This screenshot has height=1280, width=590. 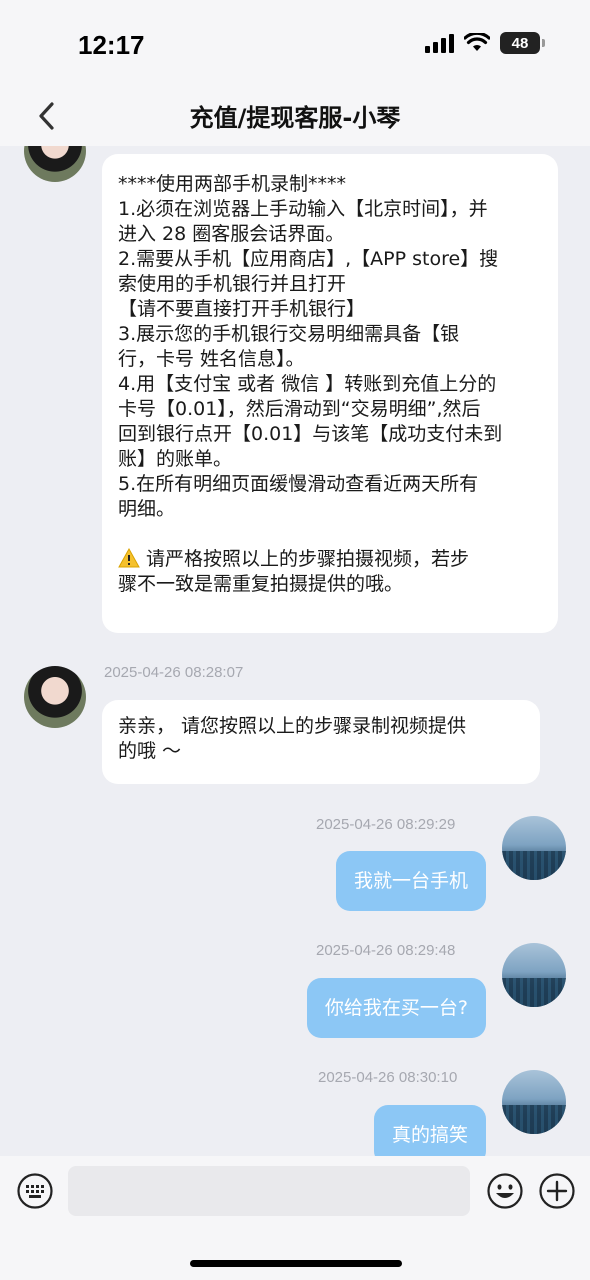 What do you see at coordinates (232, 184) in the screenshot?
I see `message-line: ****使用两部手机录制****` at bounding box center [232, 184].